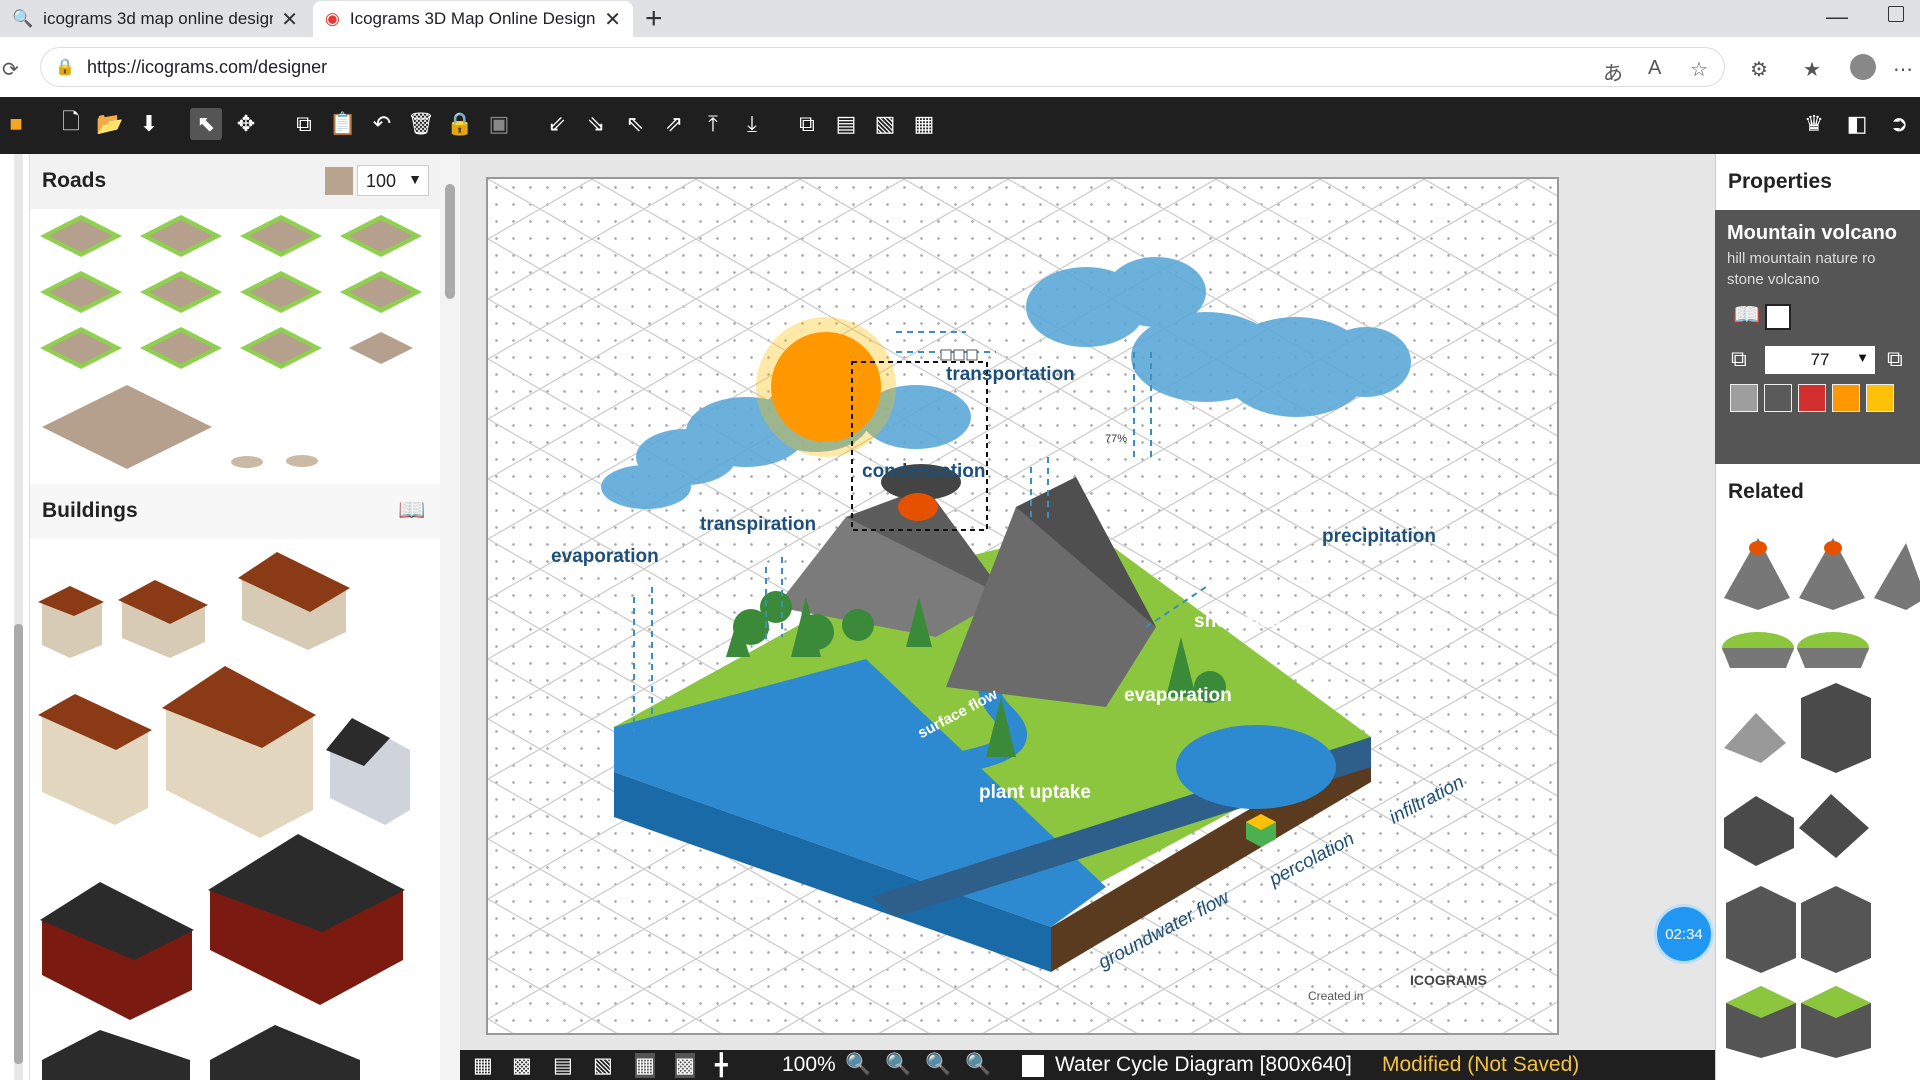  I want to click on color-swatch-gray, so click(1744, 398).